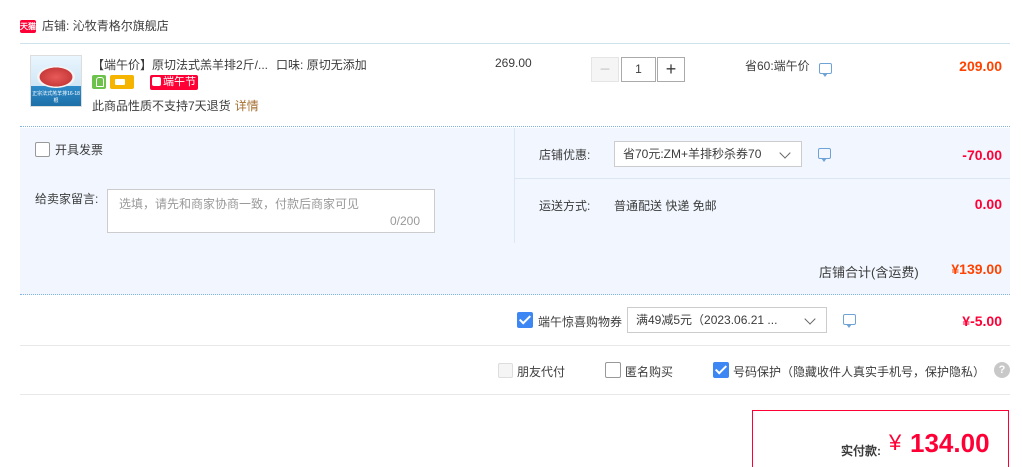 The height and width of the screenshot is (467, 1022). I want to click on lamb-plate-image, so click(56, 77).